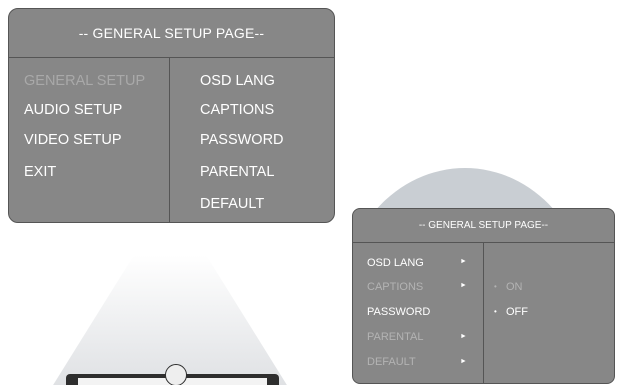  I want to click on sub-item-captions: CAPTIONS, so click(395, 287).